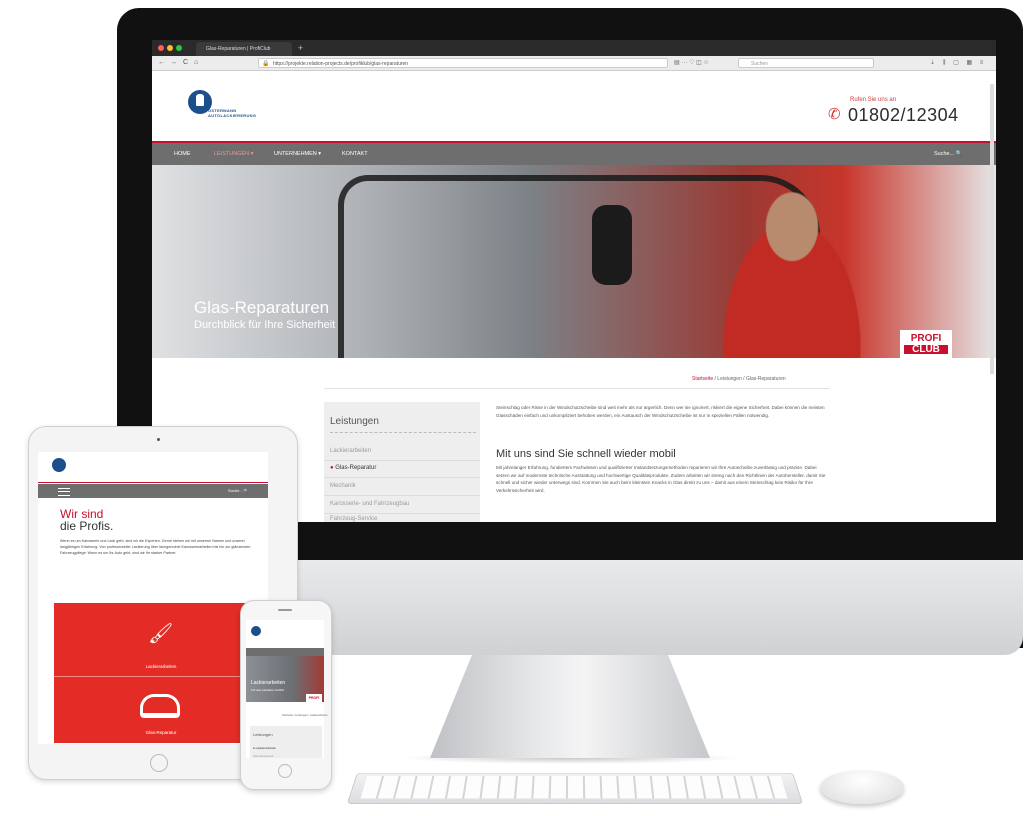  I want to click on sidebar-item-karosserie: Karosserie- und Fahrzeugbau, so click(369, 504).